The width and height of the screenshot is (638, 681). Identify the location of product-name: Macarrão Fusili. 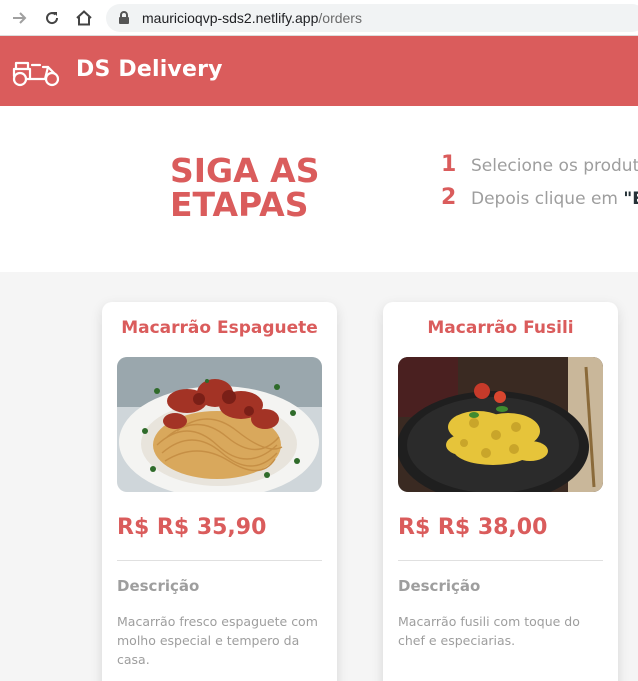
(500, 328).